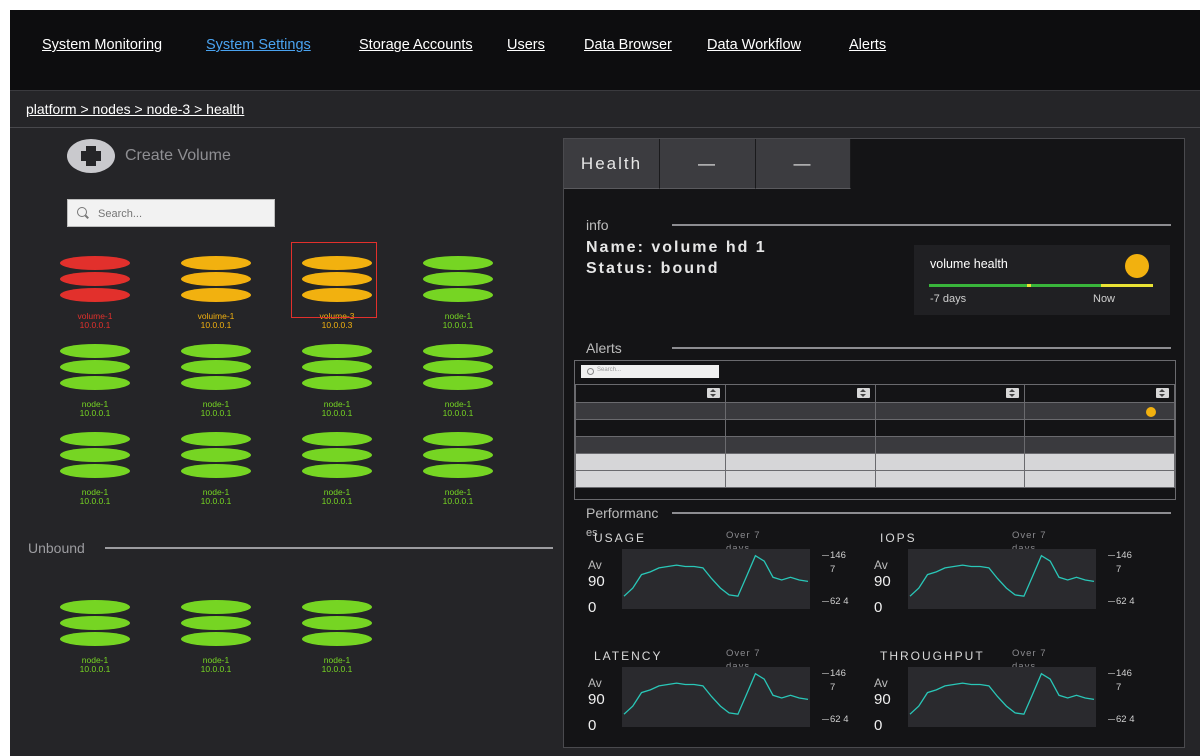  Describe the element at coordinates (597, 225) in the screenshot. I see `info-section-label: info` at that location.